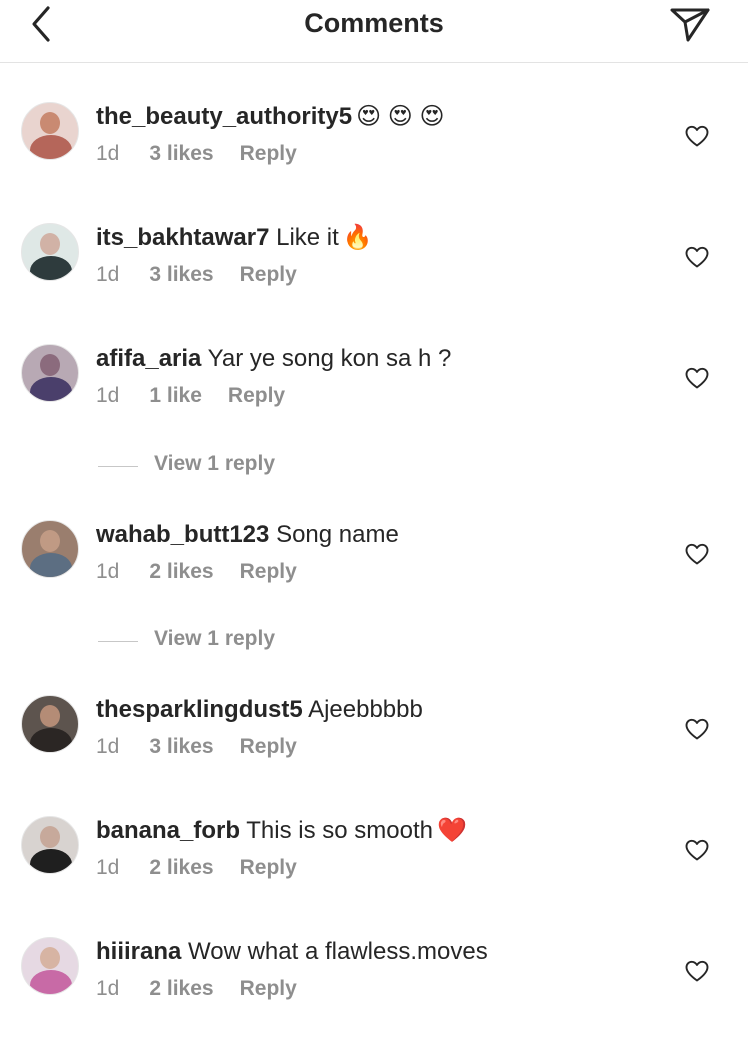 Image resolution: width=748 pixels, height=1047 pixels. I want to click on comment-username: wahab_butt123, so click(182, 534).